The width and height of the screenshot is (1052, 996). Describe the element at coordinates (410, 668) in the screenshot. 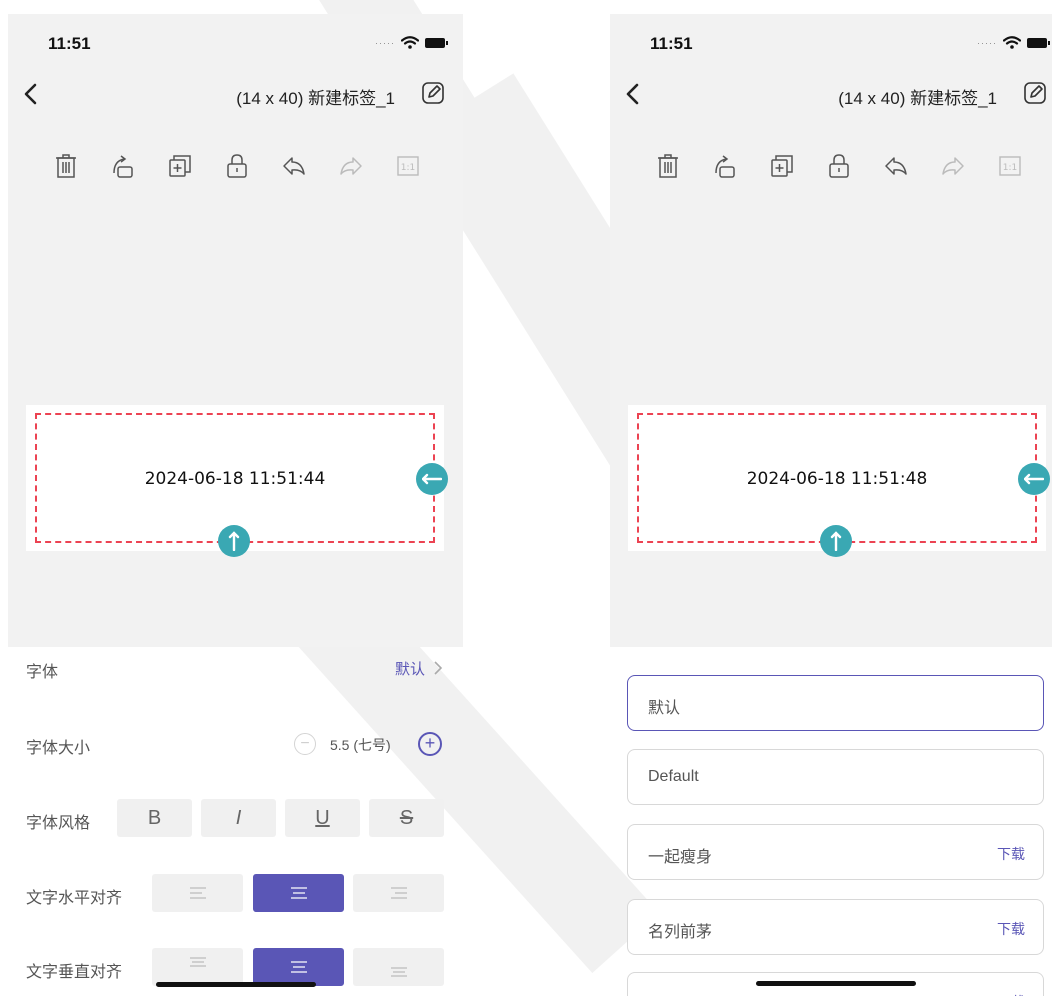

I see `font-value: 默认` at that location.